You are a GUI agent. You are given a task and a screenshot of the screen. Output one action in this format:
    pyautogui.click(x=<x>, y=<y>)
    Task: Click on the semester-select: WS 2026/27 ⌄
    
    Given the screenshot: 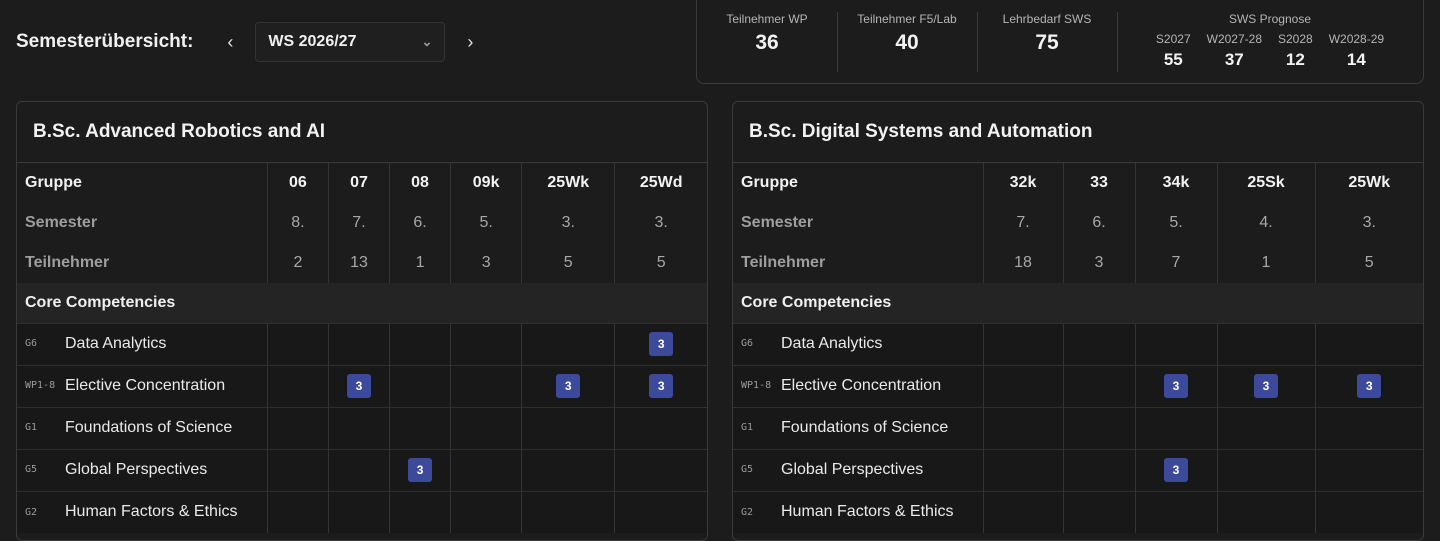 What is the action you would take?
    pyautogui.click(x=350, y=42)
    